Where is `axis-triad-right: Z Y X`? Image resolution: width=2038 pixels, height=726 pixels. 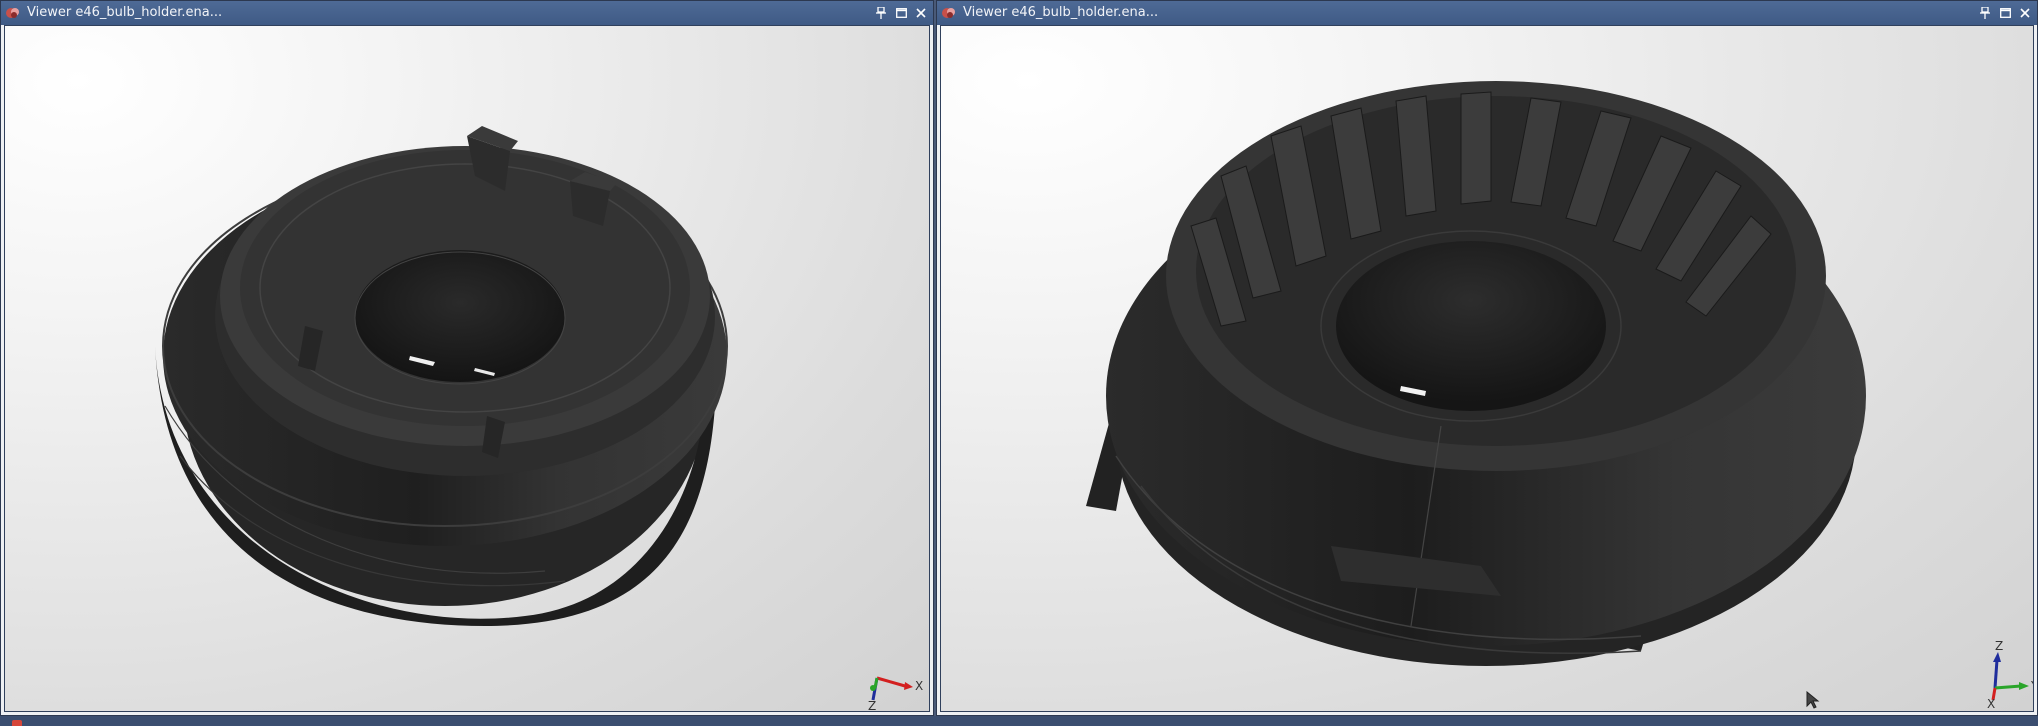 axis-triad-right: Z Y X is located at coordinates (2010, 673).